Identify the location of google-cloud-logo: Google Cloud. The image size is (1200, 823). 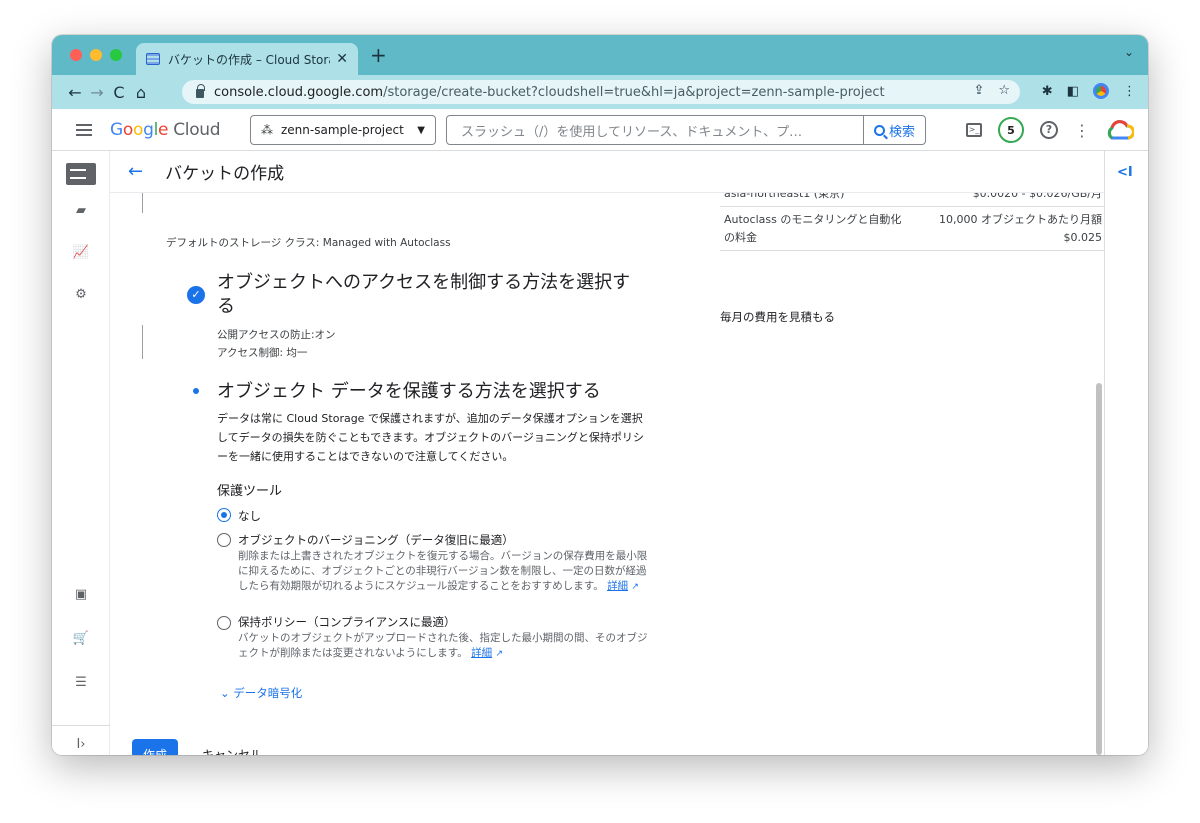
(165, 130).